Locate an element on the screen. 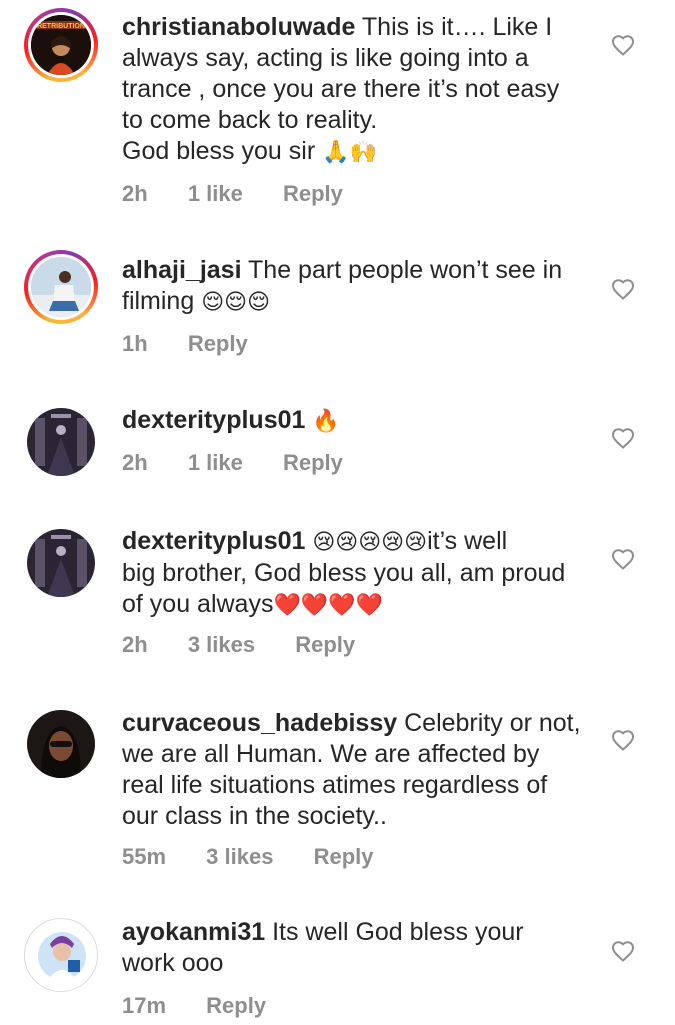 This screenshot has width=675, height=1025. comment-meta: 2h 3 likes Reply is located at coordinates (255, 645).